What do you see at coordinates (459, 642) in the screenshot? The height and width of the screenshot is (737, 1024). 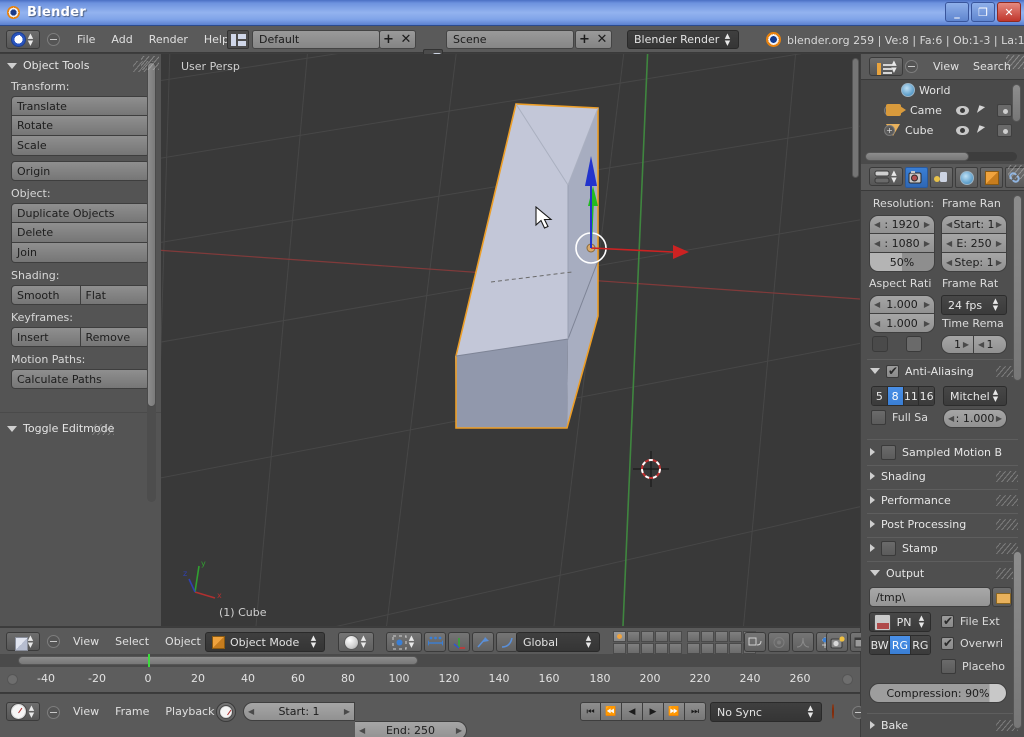 I see `translate-manipulator-button` at bounding box center [459, 642].